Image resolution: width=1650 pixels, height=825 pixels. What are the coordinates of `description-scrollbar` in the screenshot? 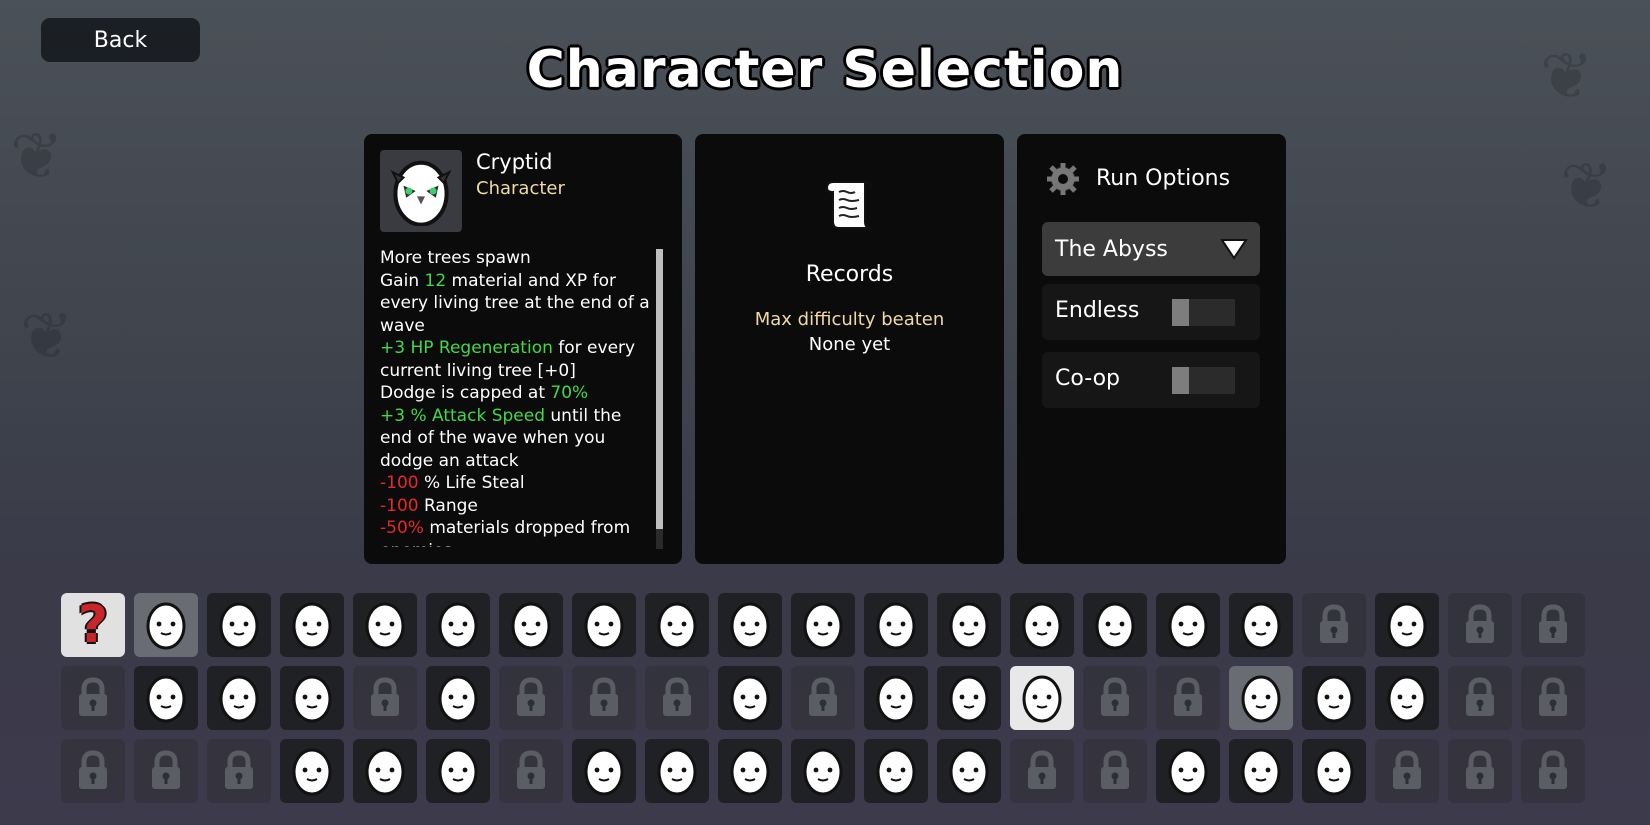 It's located at (659, 399).